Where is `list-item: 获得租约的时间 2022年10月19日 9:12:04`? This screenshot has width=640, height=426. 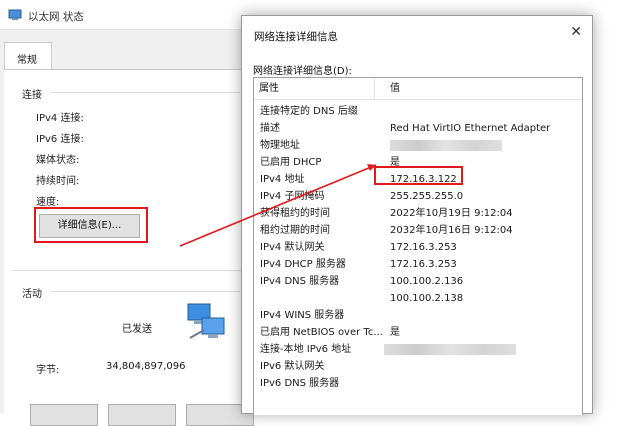
list-item: 获得租约的时间 2022年10月19日 9:12:04 is located at coordinates (418, 213).